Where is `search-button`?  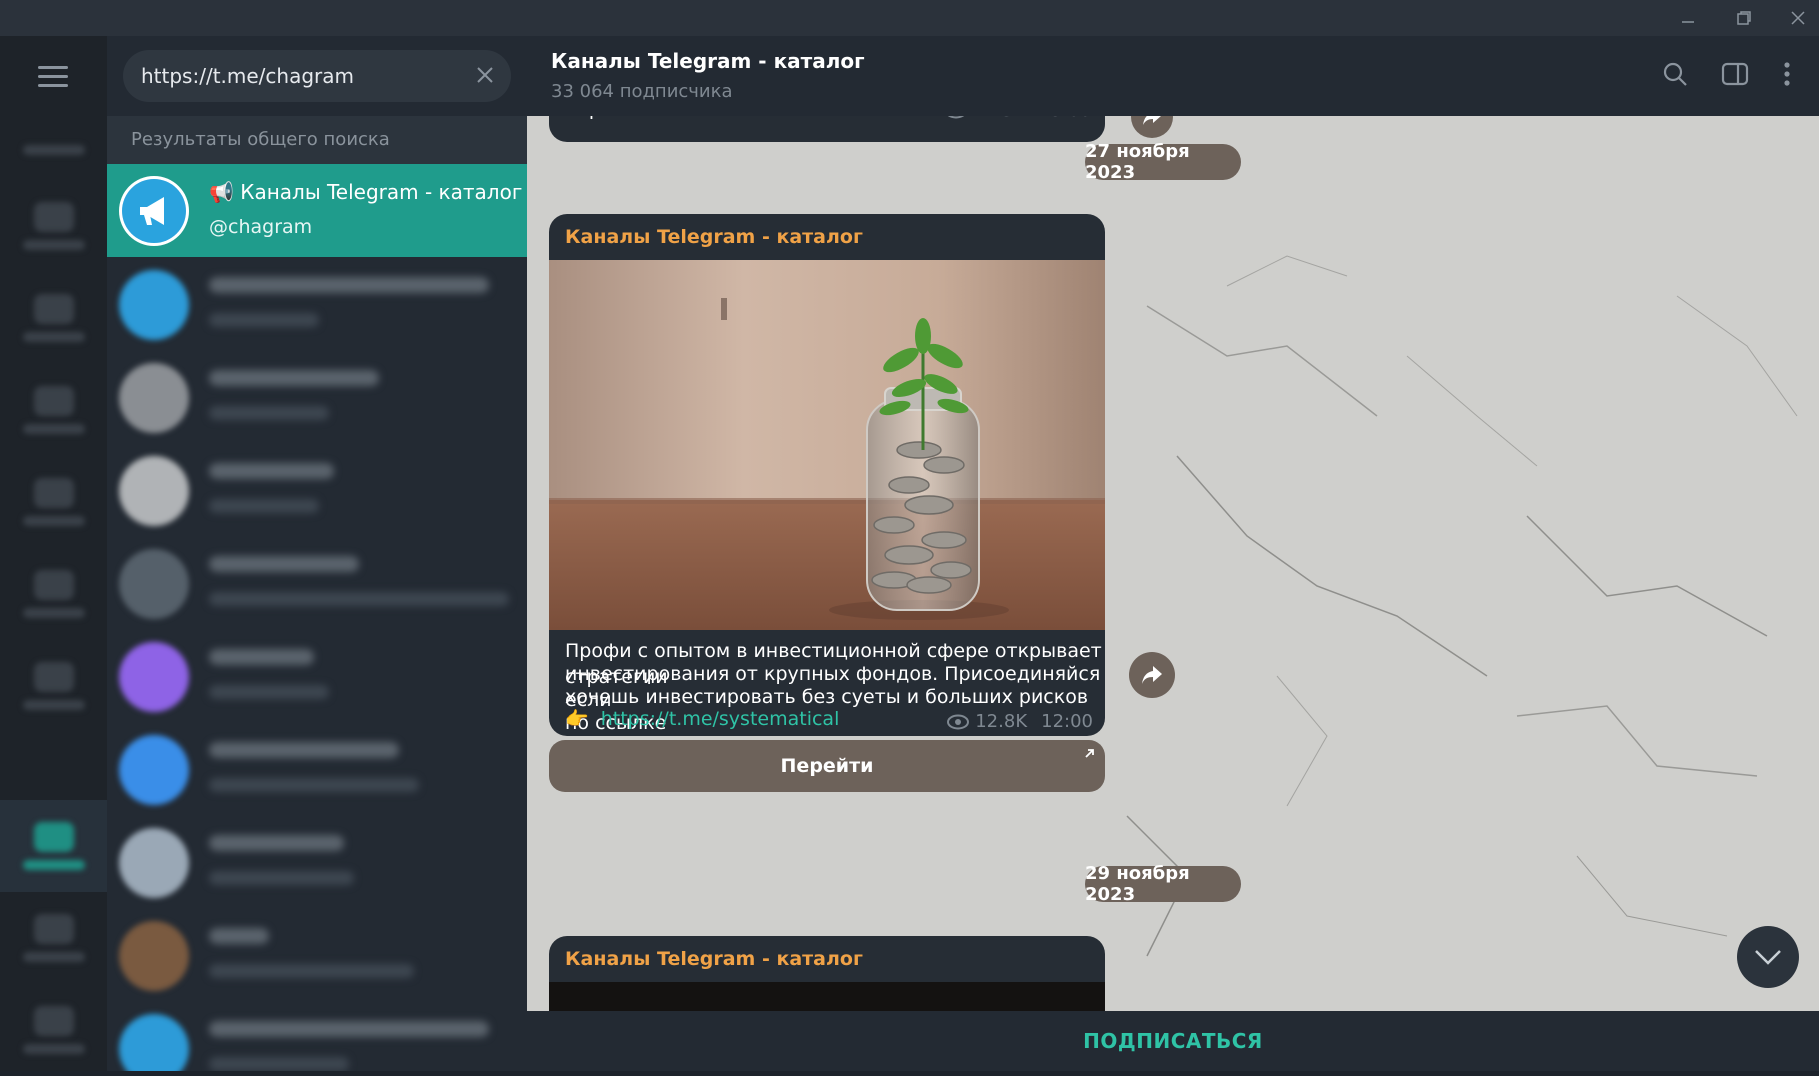
search-button is located at coordinates (1675, 74).